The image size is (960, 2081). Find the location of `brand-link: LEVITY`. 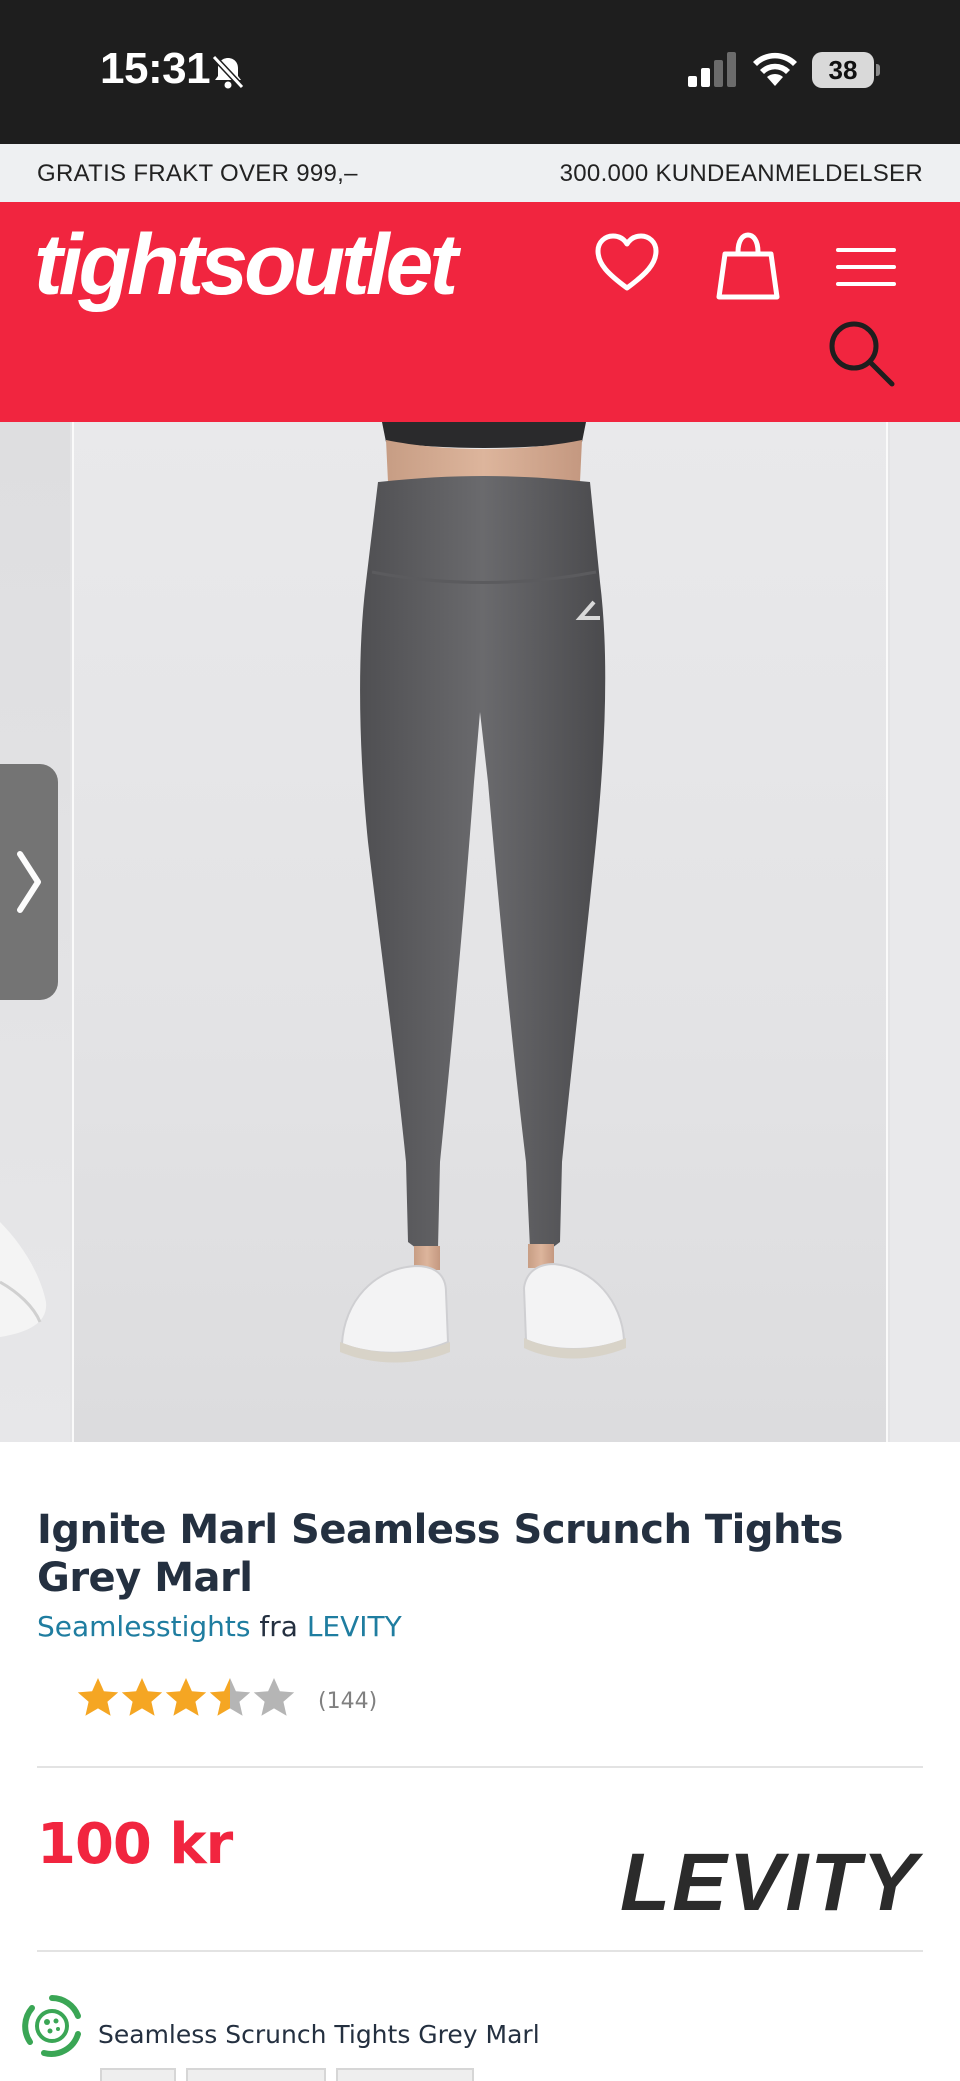

brand-link: LEVITY is located at coordinates (354, 1626).